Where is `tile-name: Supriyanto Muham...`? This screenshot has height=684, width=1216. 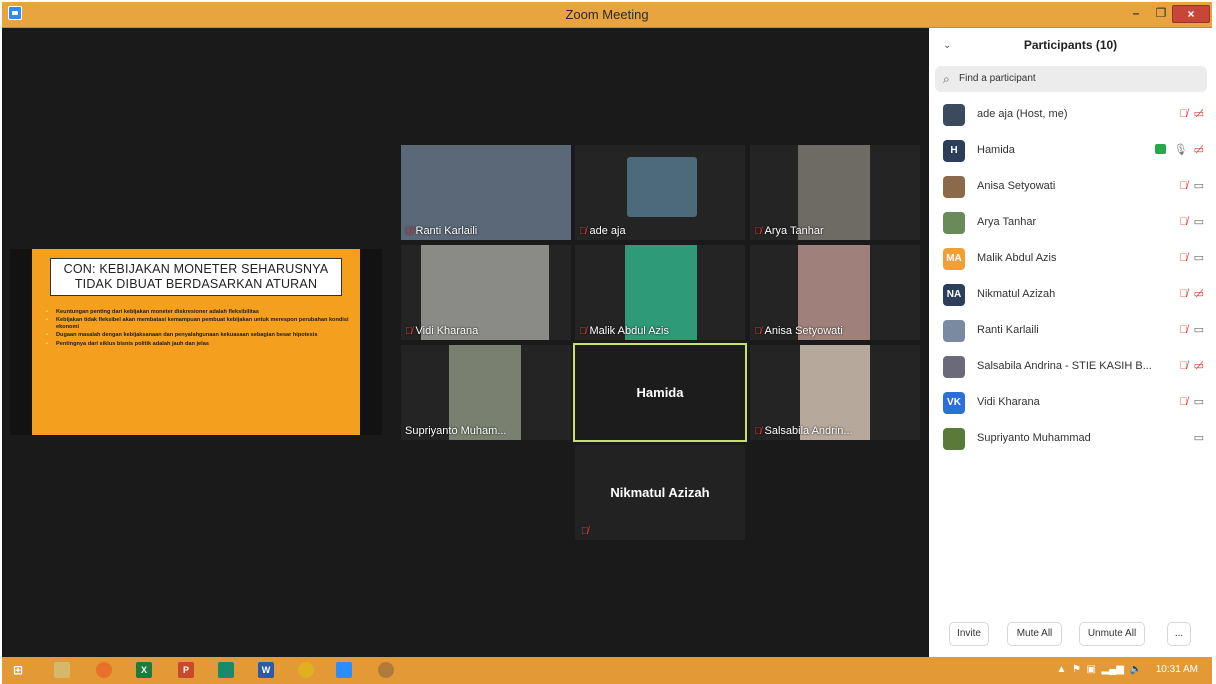
tile-name: Supriyanto Muham... is located at coordinates (456, 431).